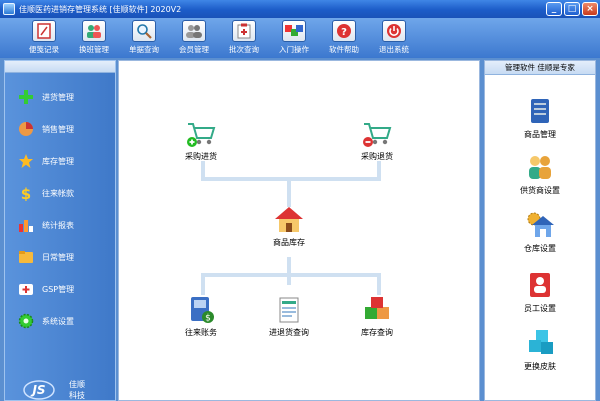 The height and width of the screenshot is (401, 600). I want to click on inventory-node: 商品库存, so click(289, 226).